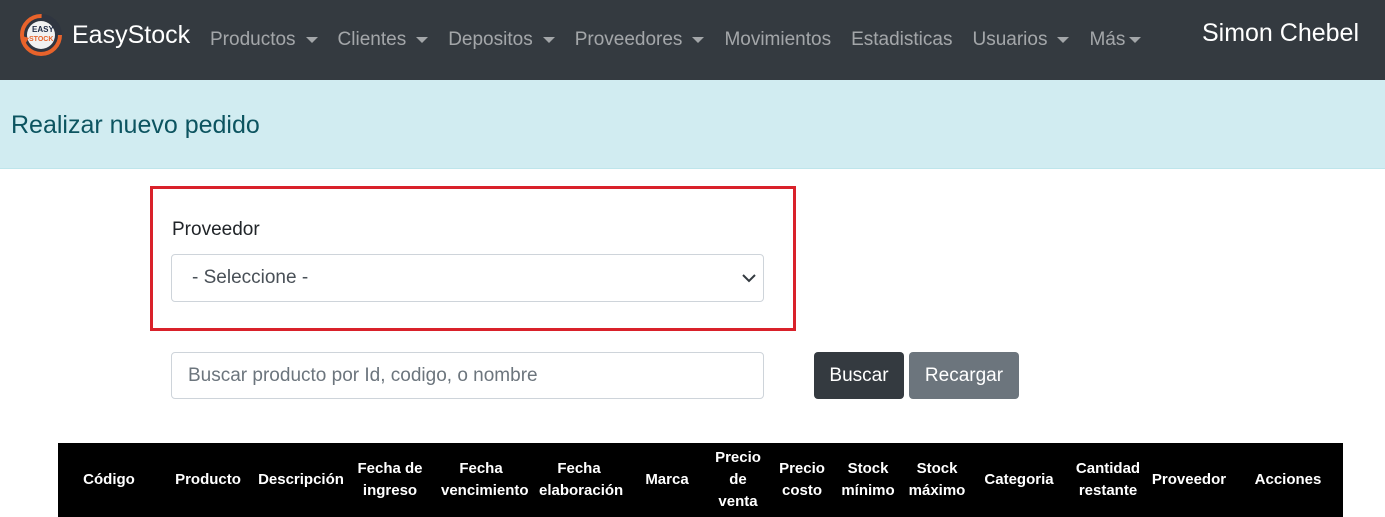  I want to click on nav-item-clientes: Clientes, so click(383, 40).